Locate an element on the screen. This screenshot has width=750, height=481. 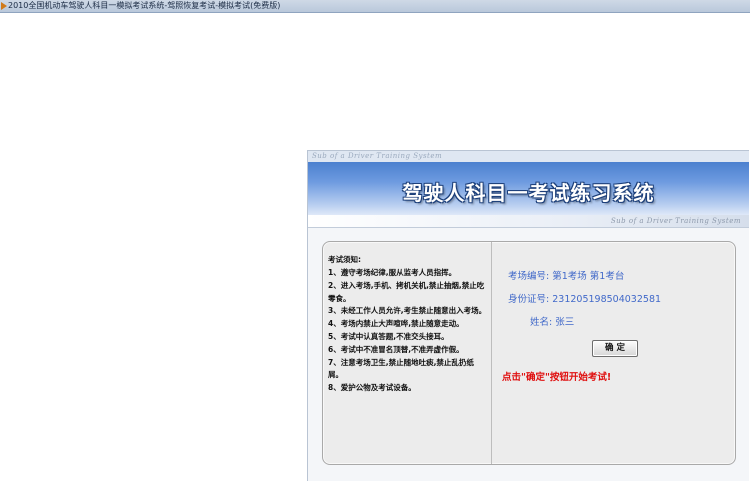
name-value: 张三 is located at coordinates (565, 322).